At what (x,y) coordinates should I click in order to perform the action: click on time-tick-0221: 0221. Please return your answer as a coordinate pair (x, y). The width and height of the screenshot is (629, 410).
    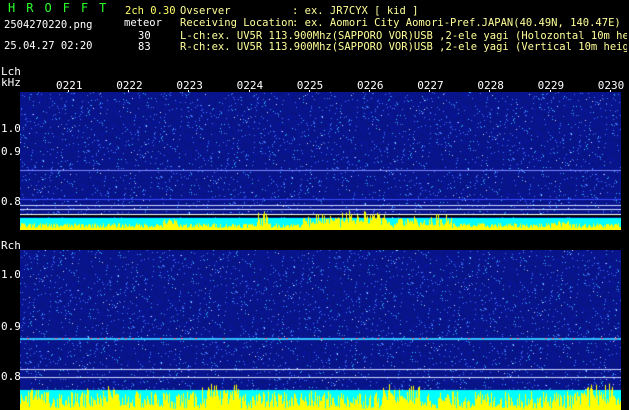
    Looking at the image, I should click on (69, 85).